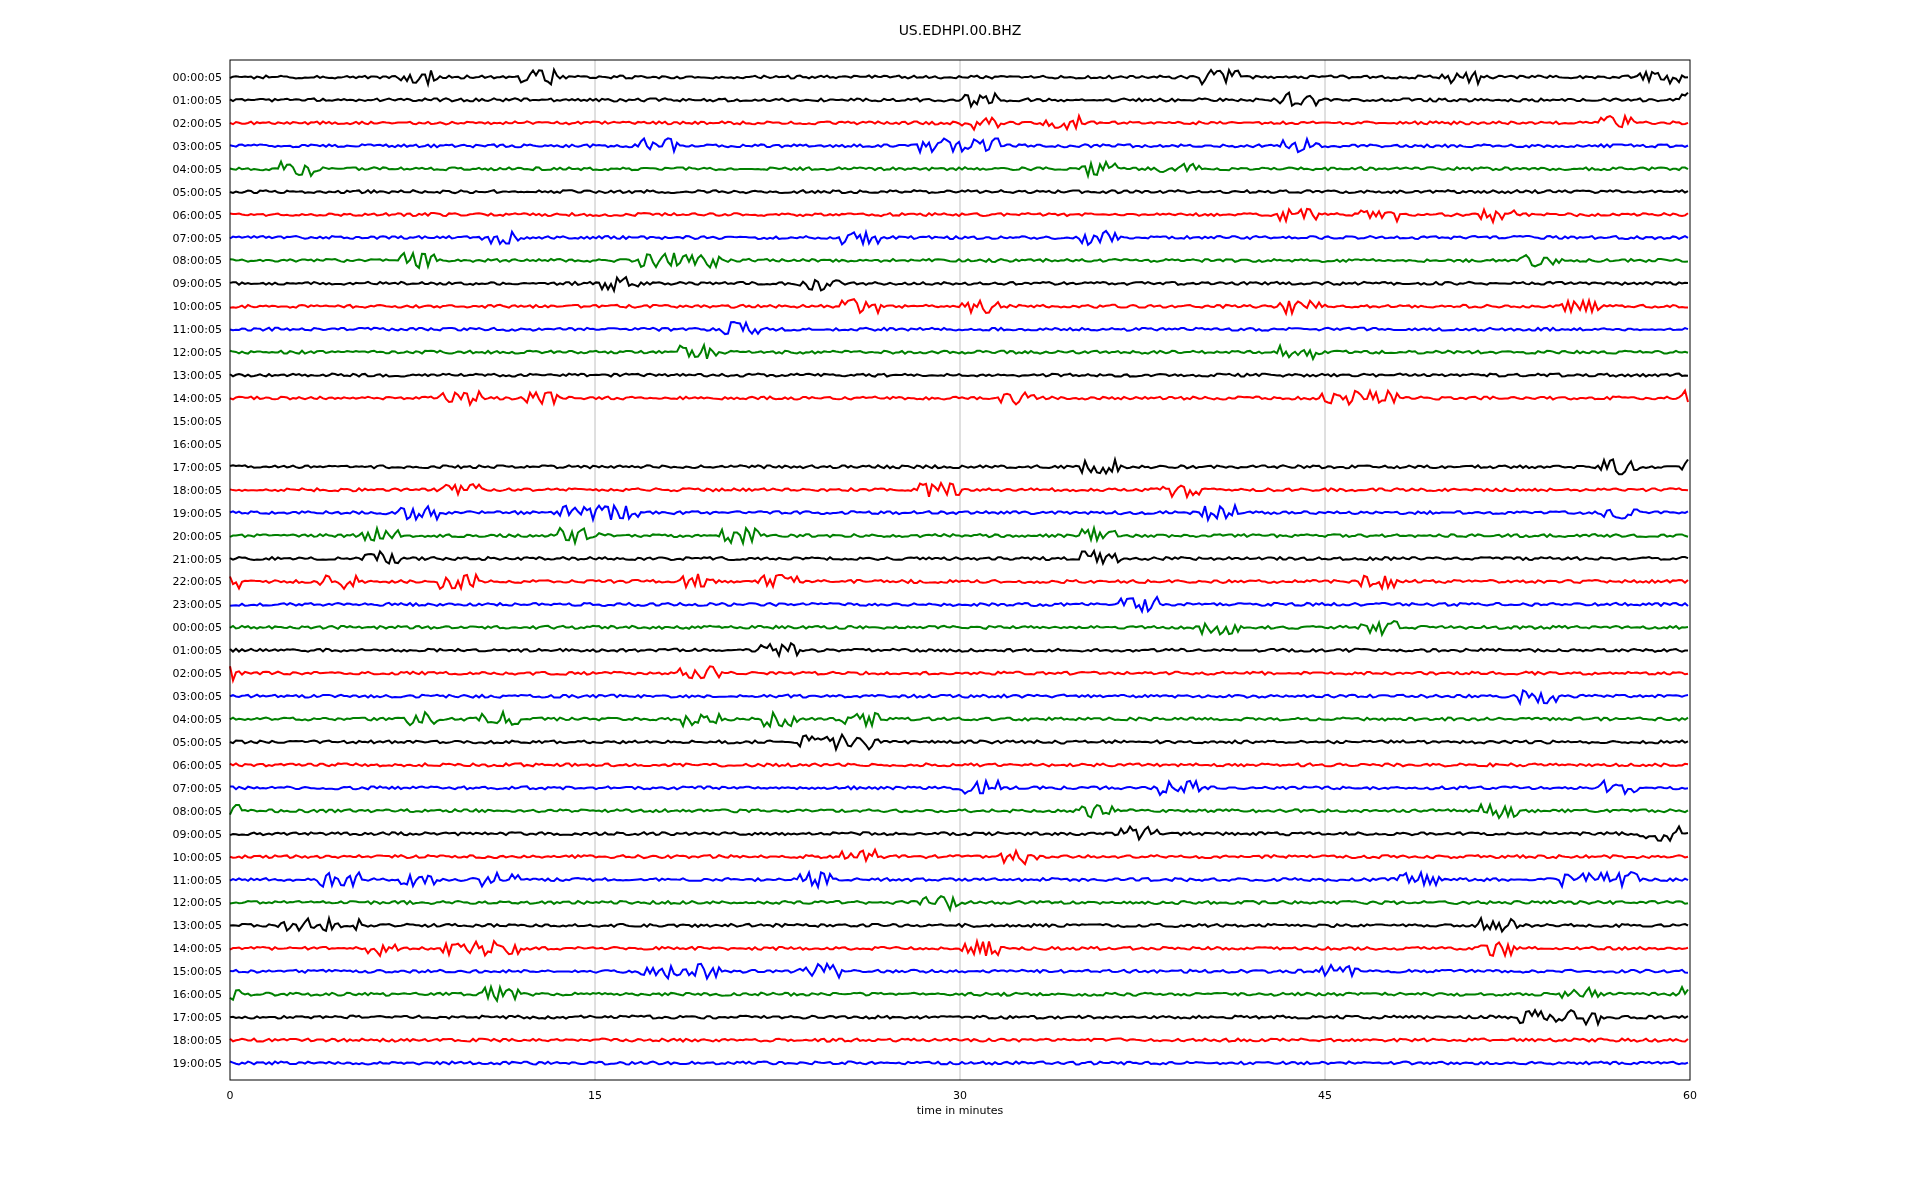  Describe the element at coordinates (960, 30) in the screenshot. I see `plot-title: US.EDHPI.00.BHZ` at that location.